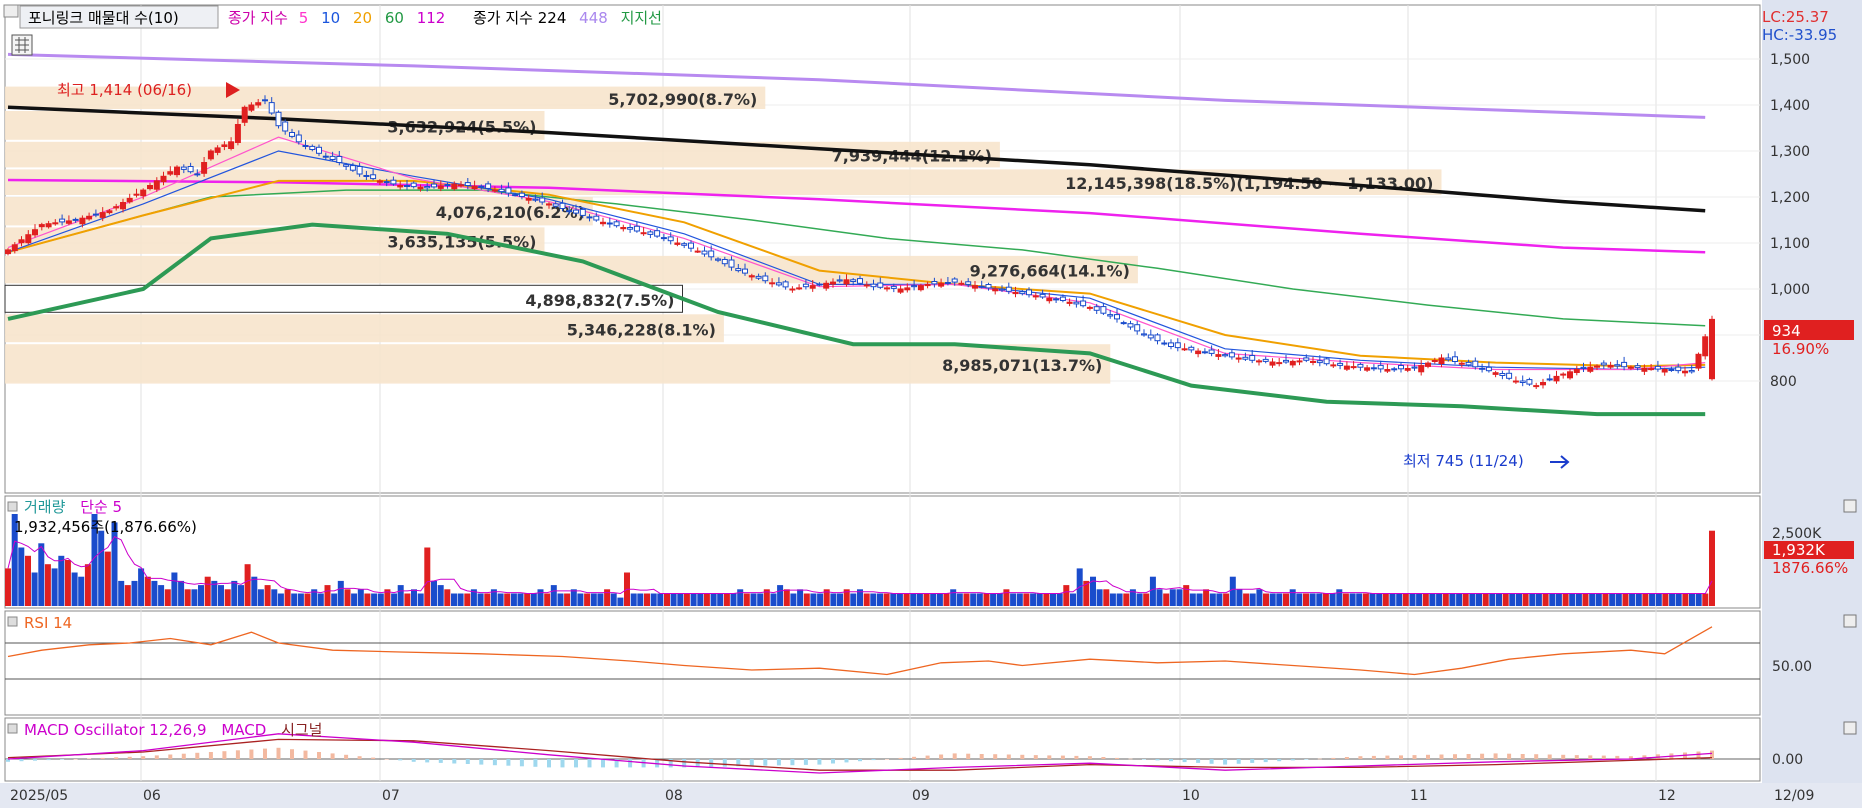 This screenshot has height=812, width=1862. What do you see at coordinates (11, 11) in the screenshot?
I see `settings-icon` at bounding box center [11, 11].